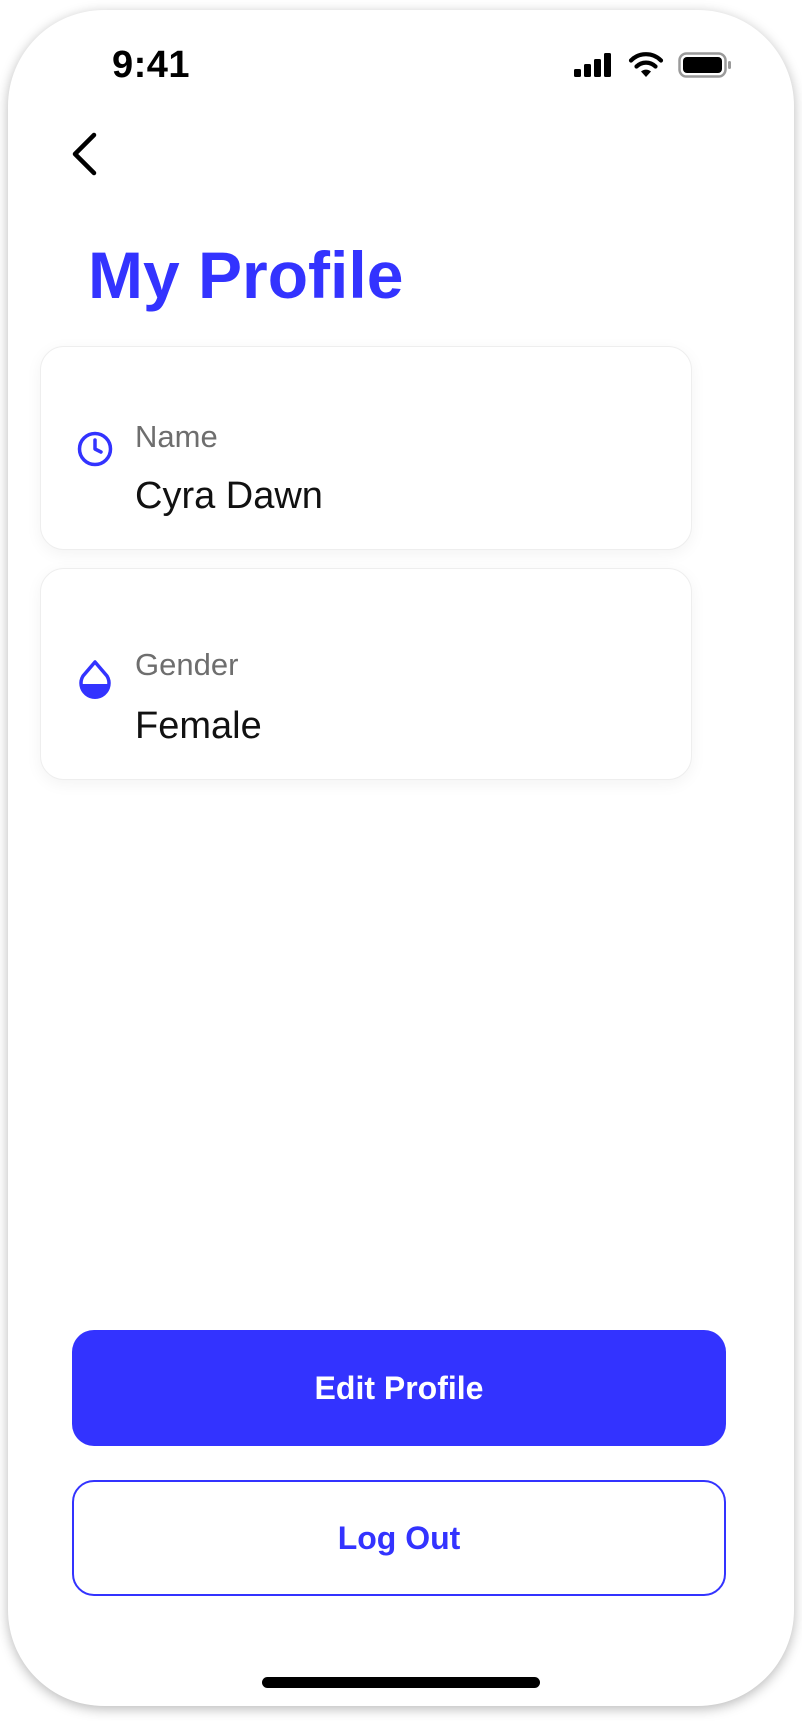 Image resolution: width=802 pixels, height=1721 pixels. Describe the element at coordinates (95, 449) in the screenshot. I see `clock-icon` at that location.